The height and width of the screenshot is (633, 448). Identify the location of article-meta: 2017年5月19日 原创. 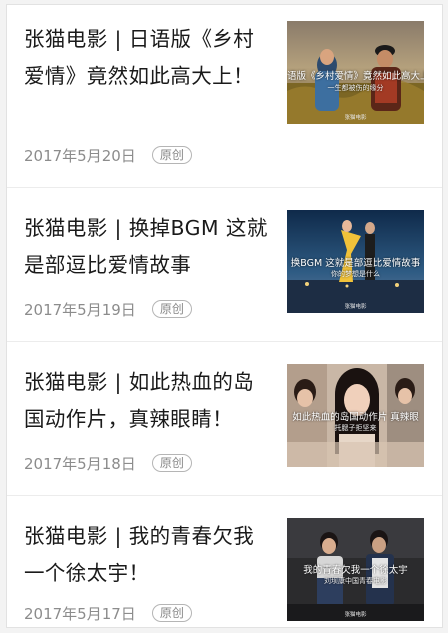
(108, 309).